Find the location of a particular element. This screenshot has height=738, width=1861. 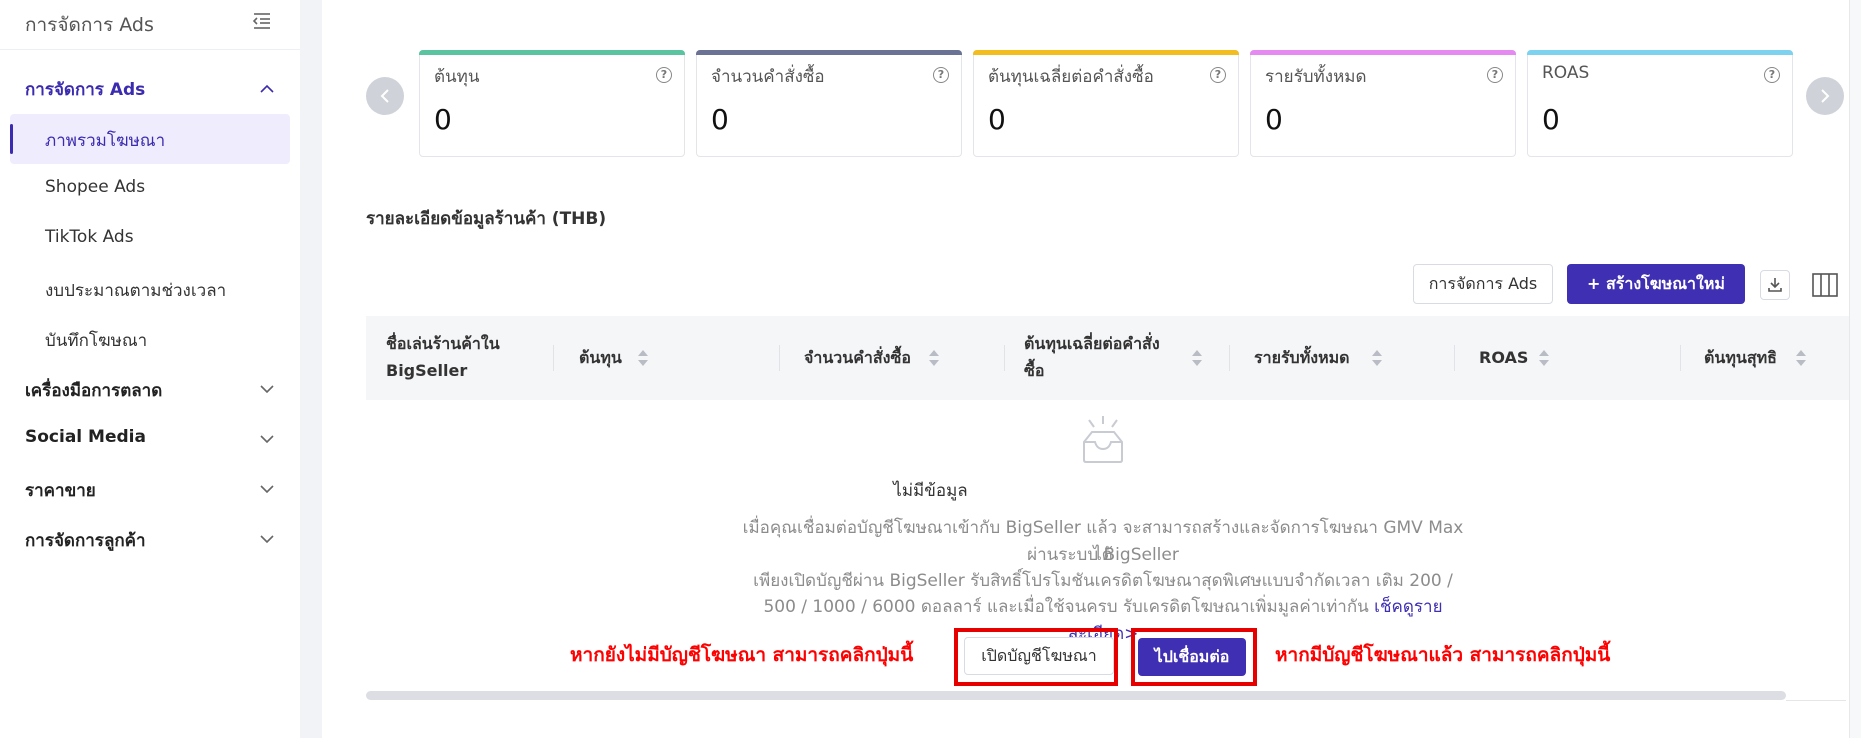

metric-card-cost: ต้นทุน ? 0 is located at coordinates (552, 103).